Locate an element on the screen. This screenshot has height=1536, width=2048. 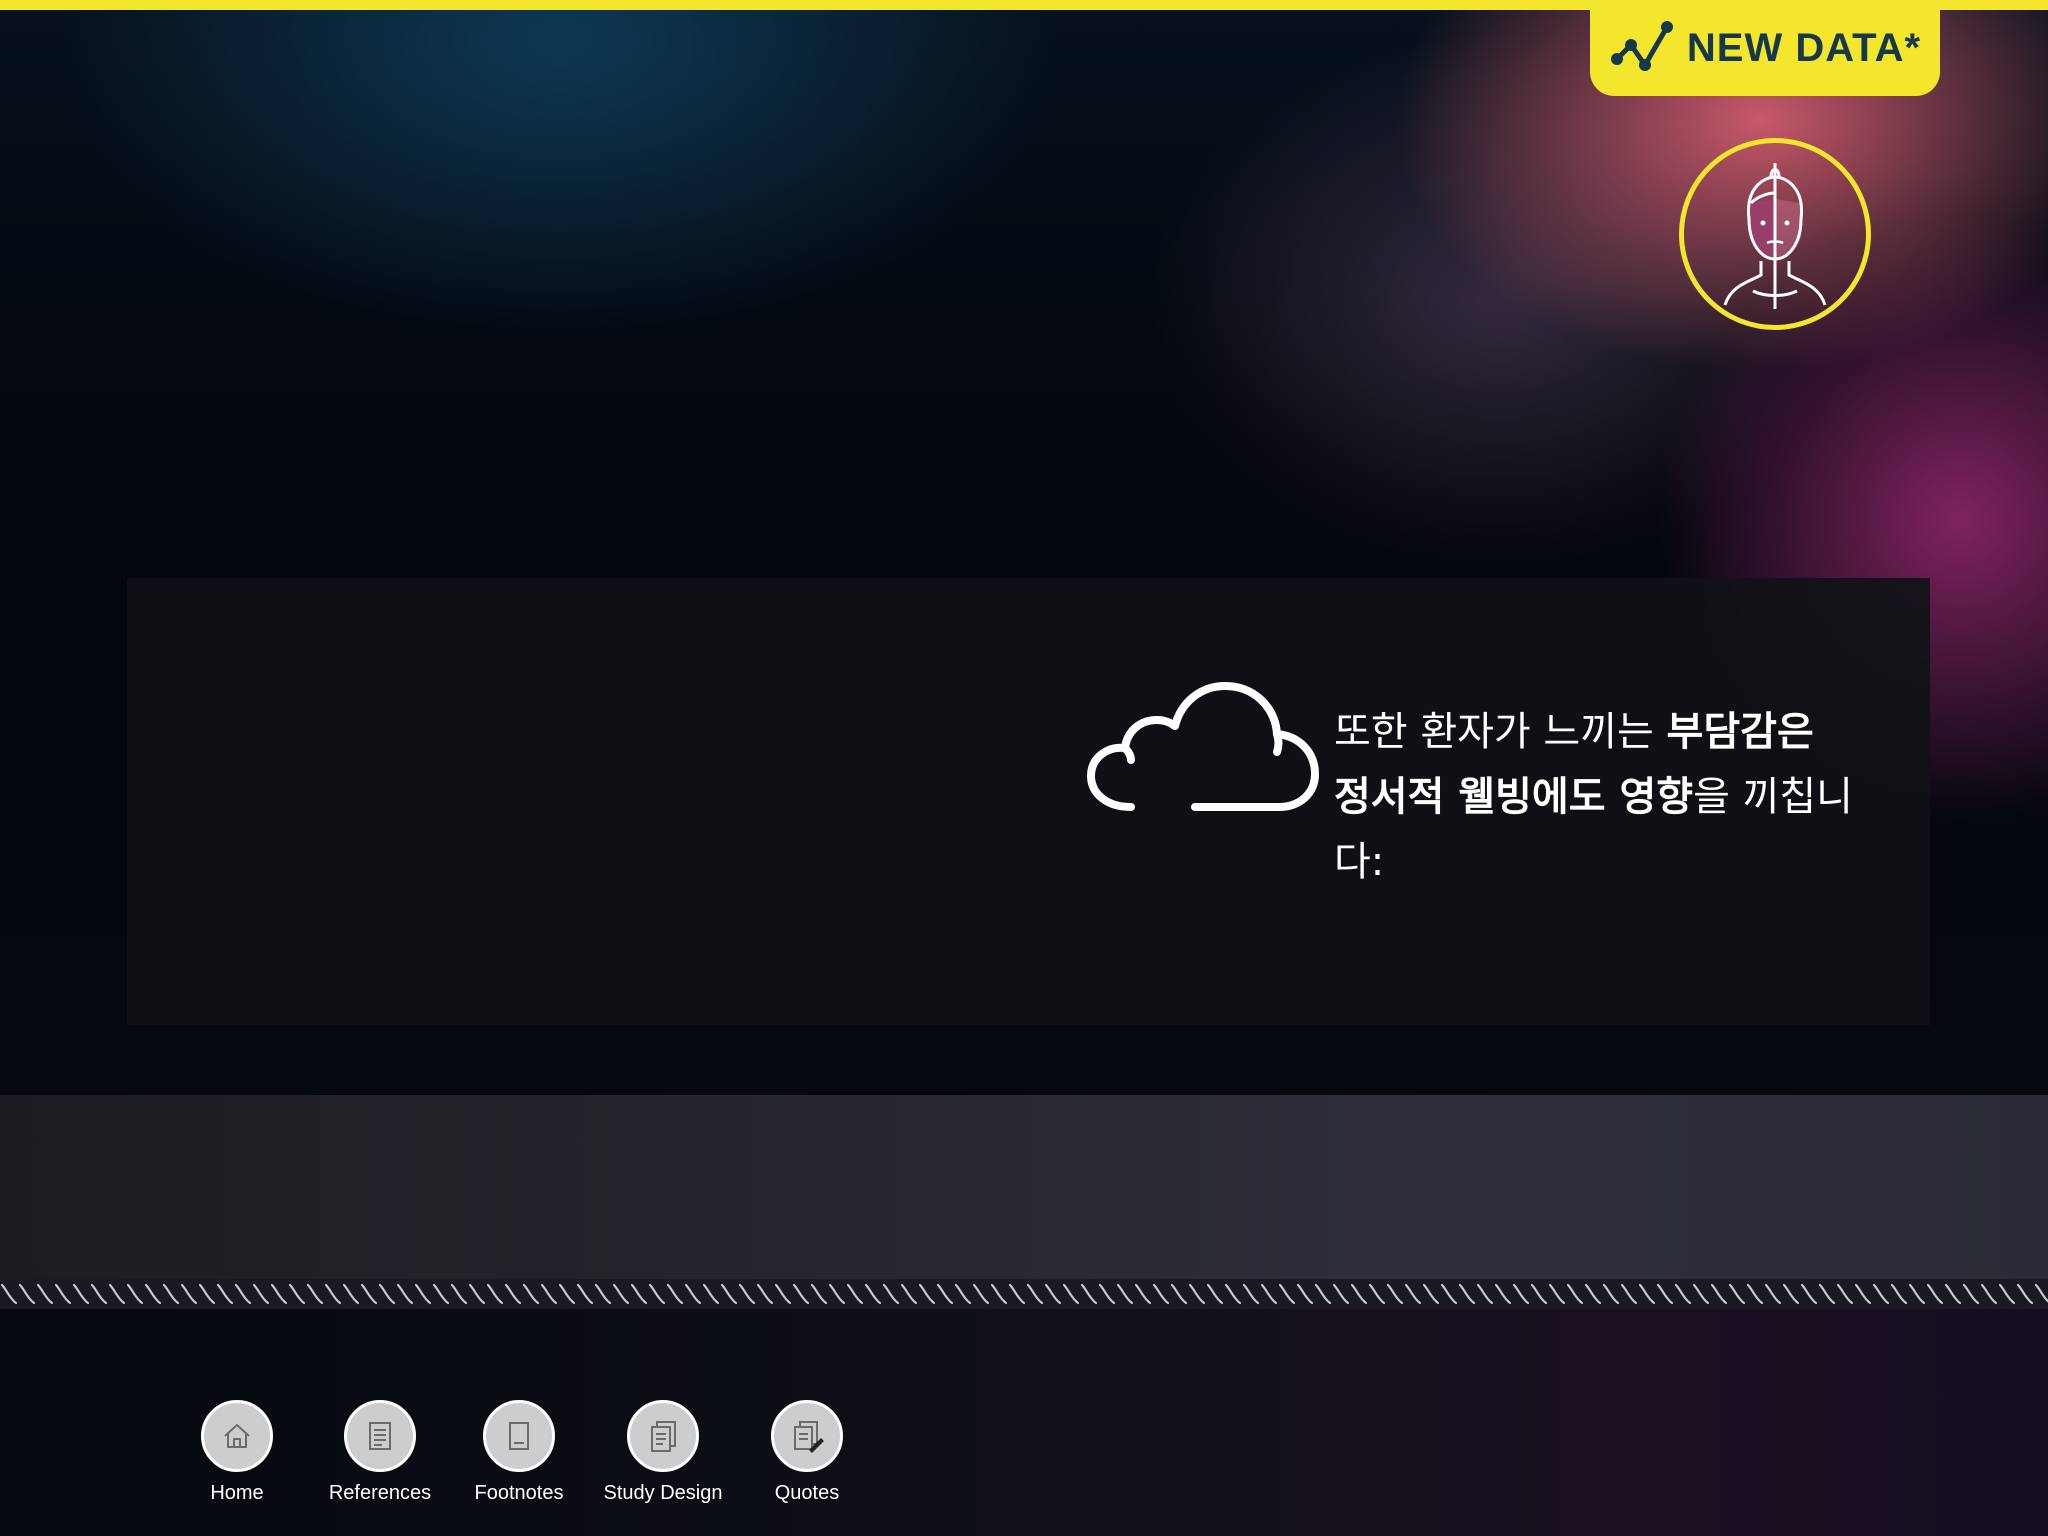
study-design-icon is located at coordinates (663, 1436).